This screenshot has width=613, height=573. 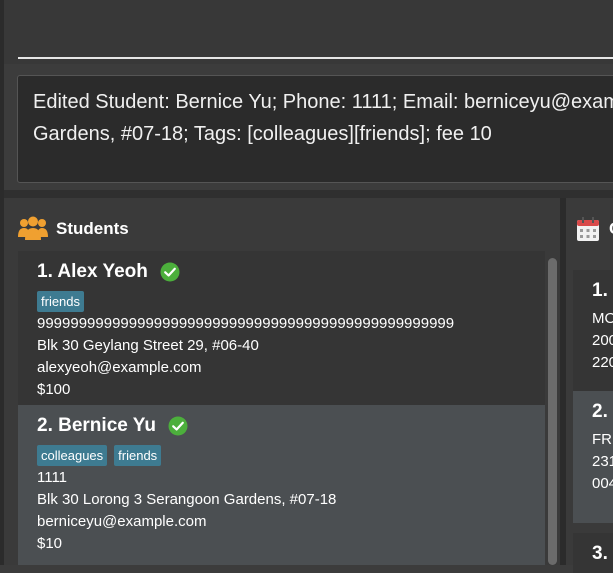 What do you see at coordinates (54, 389) in the screenshot?
I see `student-fee: $100` at bounding box center [54, 389].